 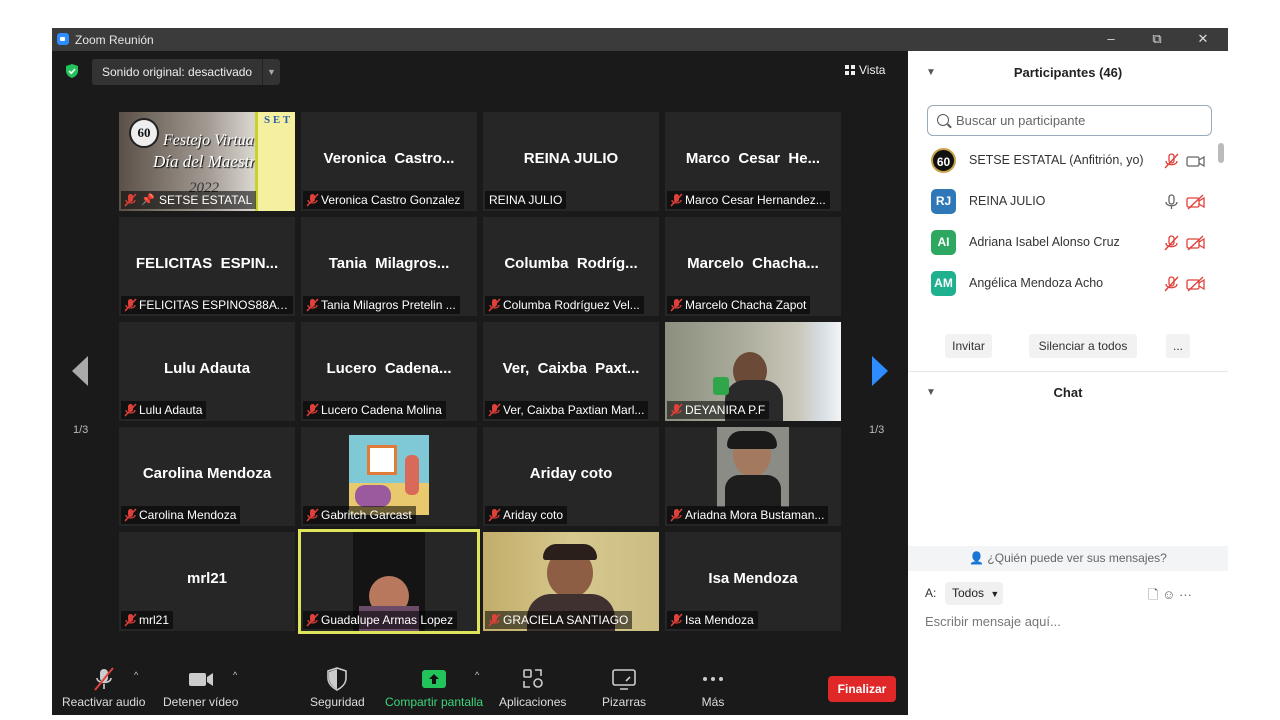 What do you see at coordinates (739, 305) in the screenshot?
I see `tile-name-label: Marcelo Chacha Zapot` at bounding box center [739, 305].